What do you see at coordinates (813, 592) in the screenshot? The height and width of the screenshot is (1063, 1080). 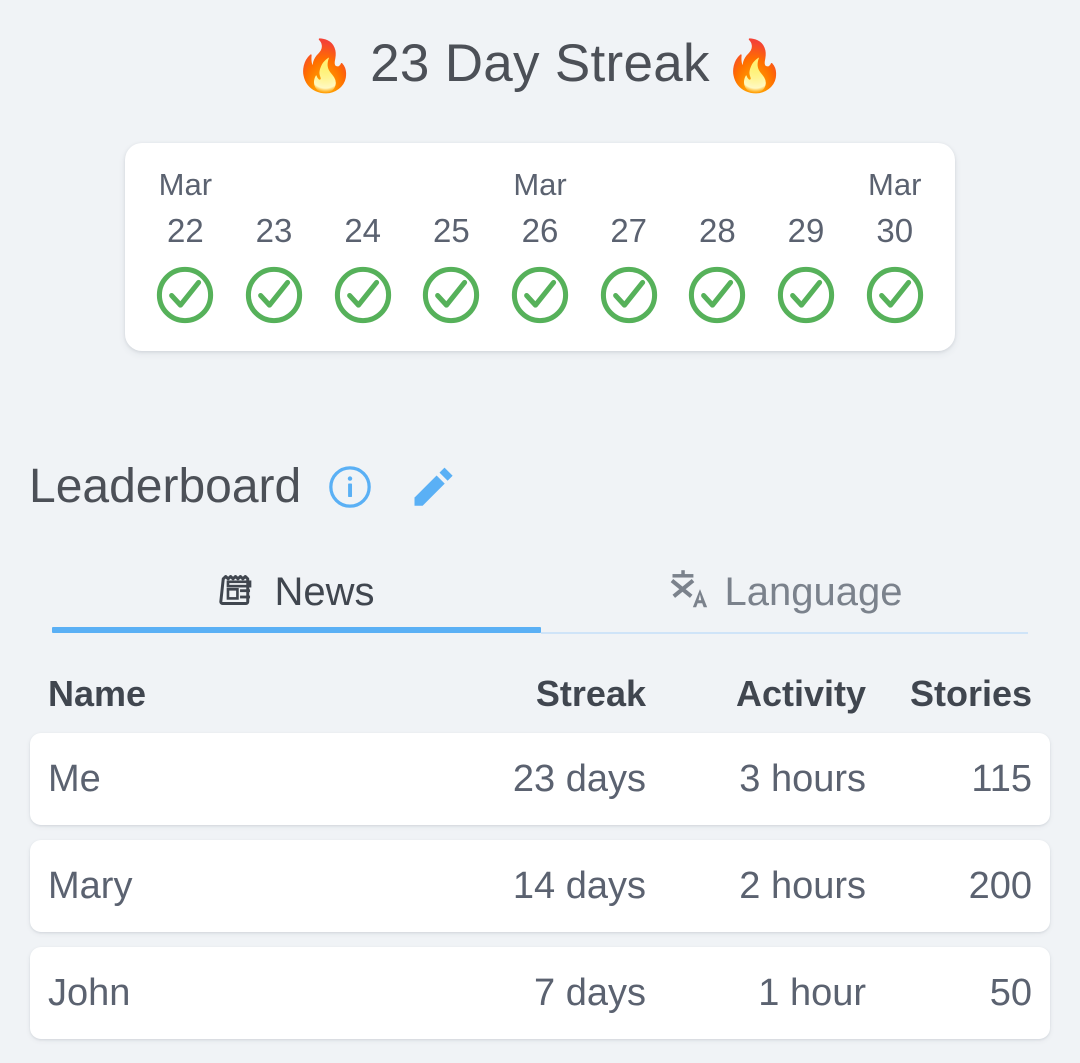 I see `tab-language-label: Language` at bounding box center [813, 592].